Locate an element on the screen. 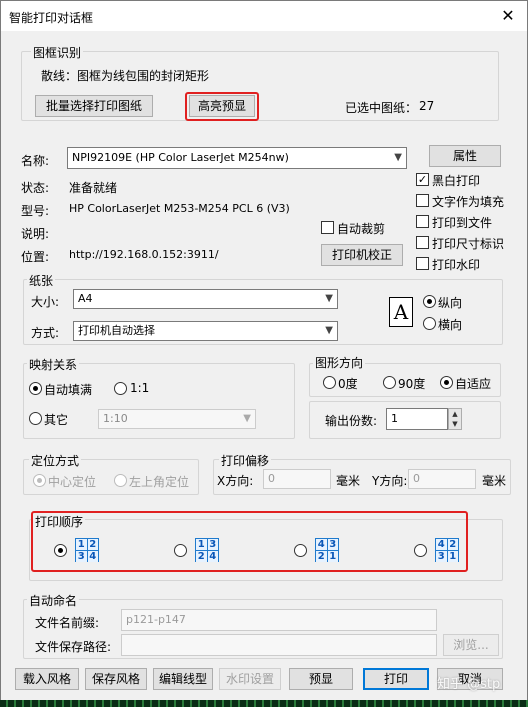  preview-button: 预显 is located at coordinates (321, 679).